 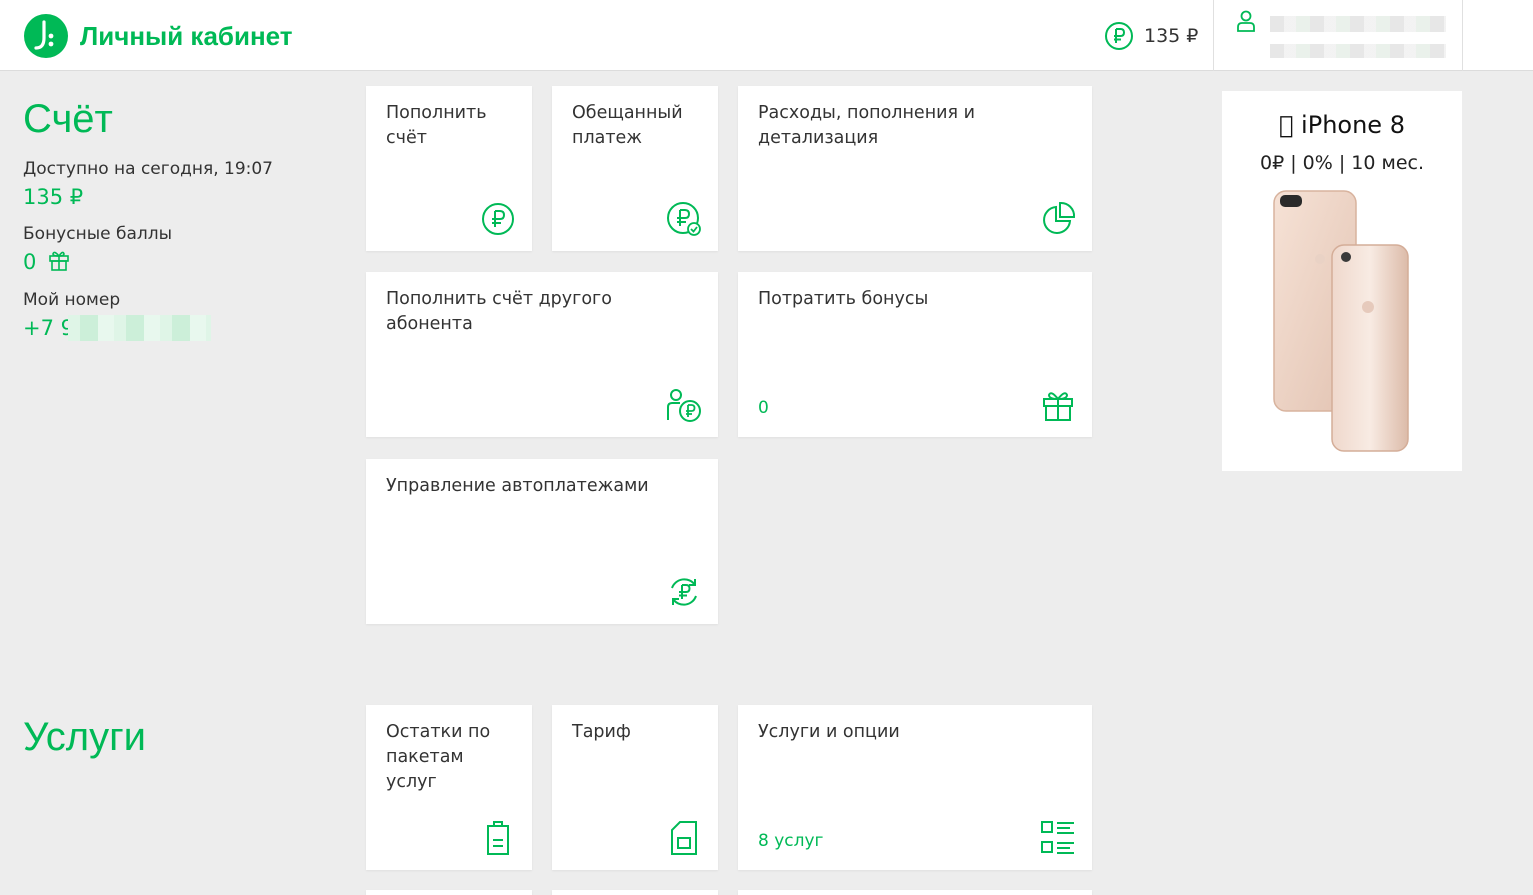 I want to click on bonus-value: 0, so click(x=30, y=262).